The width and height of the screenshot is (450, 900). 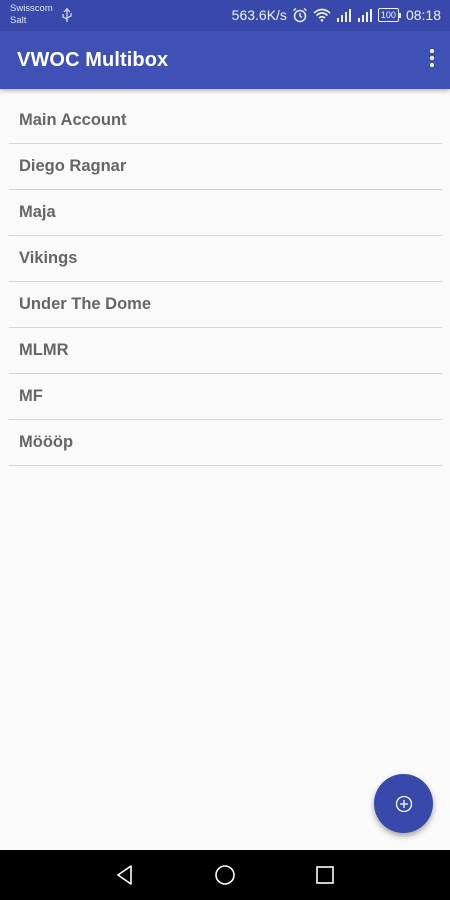 What do you see at coordinates (225, 351) in the screenshot?
I see `list-item: MLMR` at bounding box center [225, 351].